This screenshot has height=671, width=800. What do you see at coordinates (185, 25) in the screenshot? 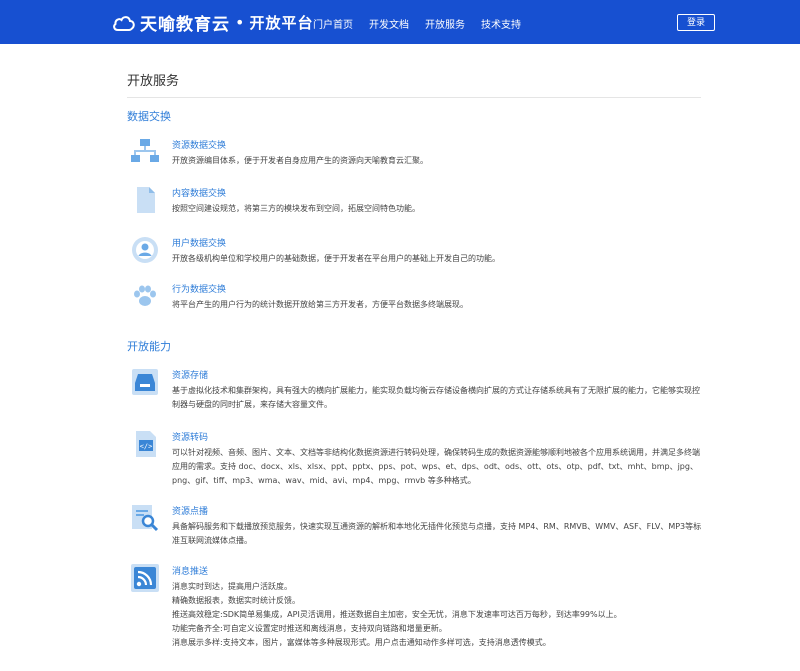
I see `brand-name: 天喻教育云` at bounding box center [185, 25].